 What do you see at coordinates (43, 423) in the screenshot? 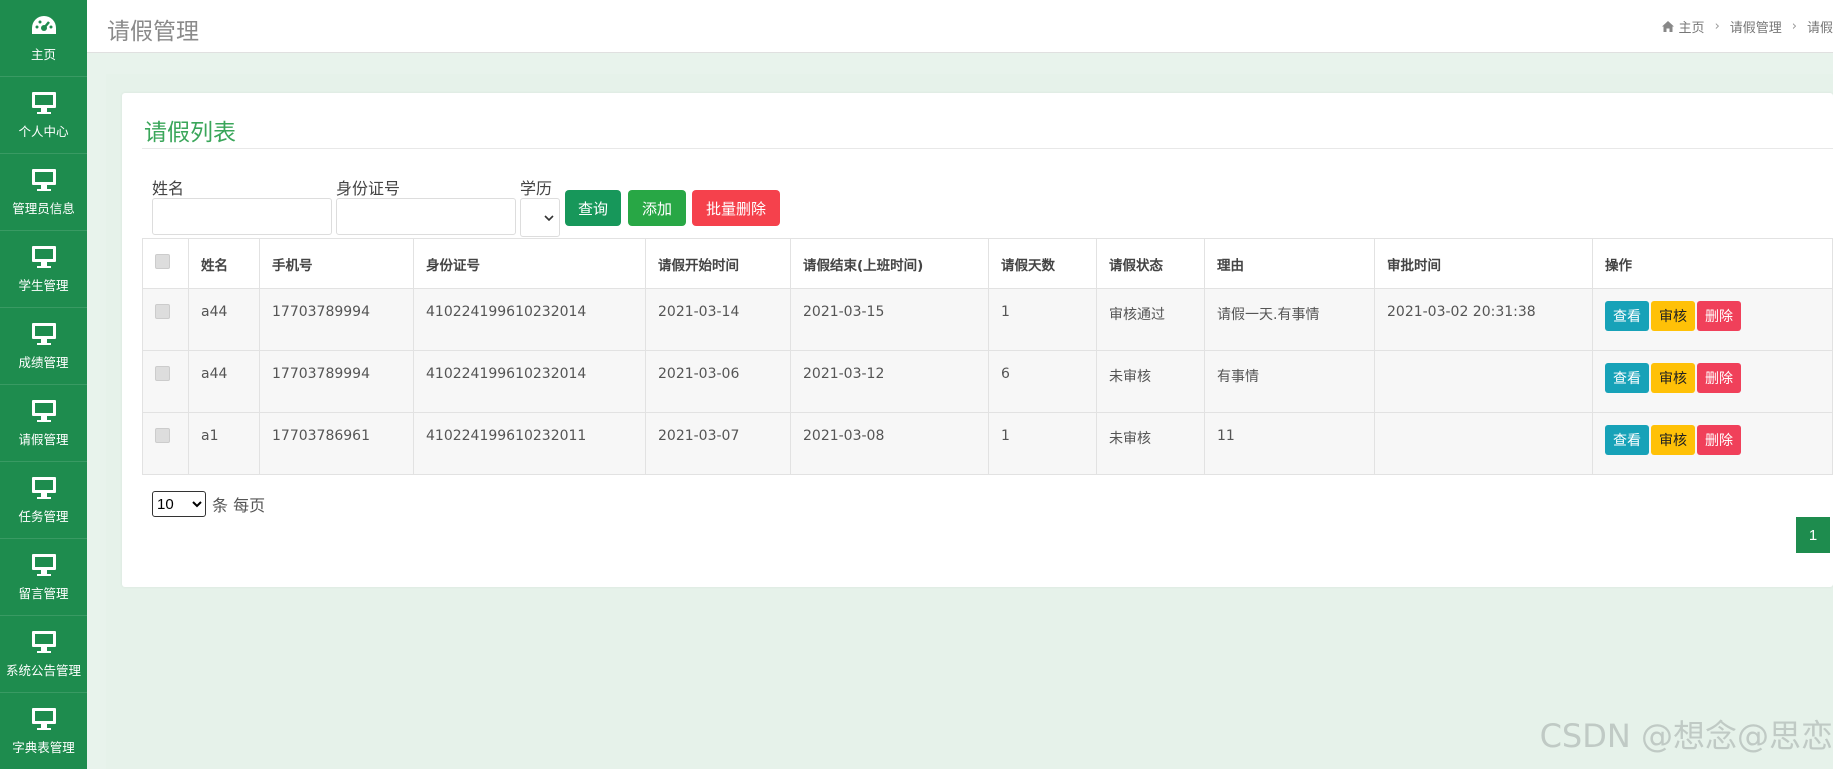
I see `sidebar-item-leave: 请假管理` at bounding box center [43, 423].